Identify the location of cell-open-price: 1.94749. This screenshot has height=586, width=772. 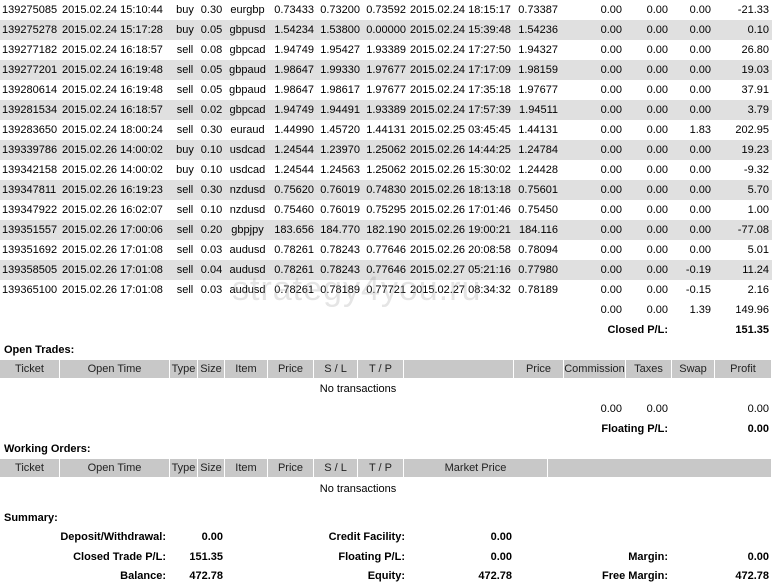
(294, 50).